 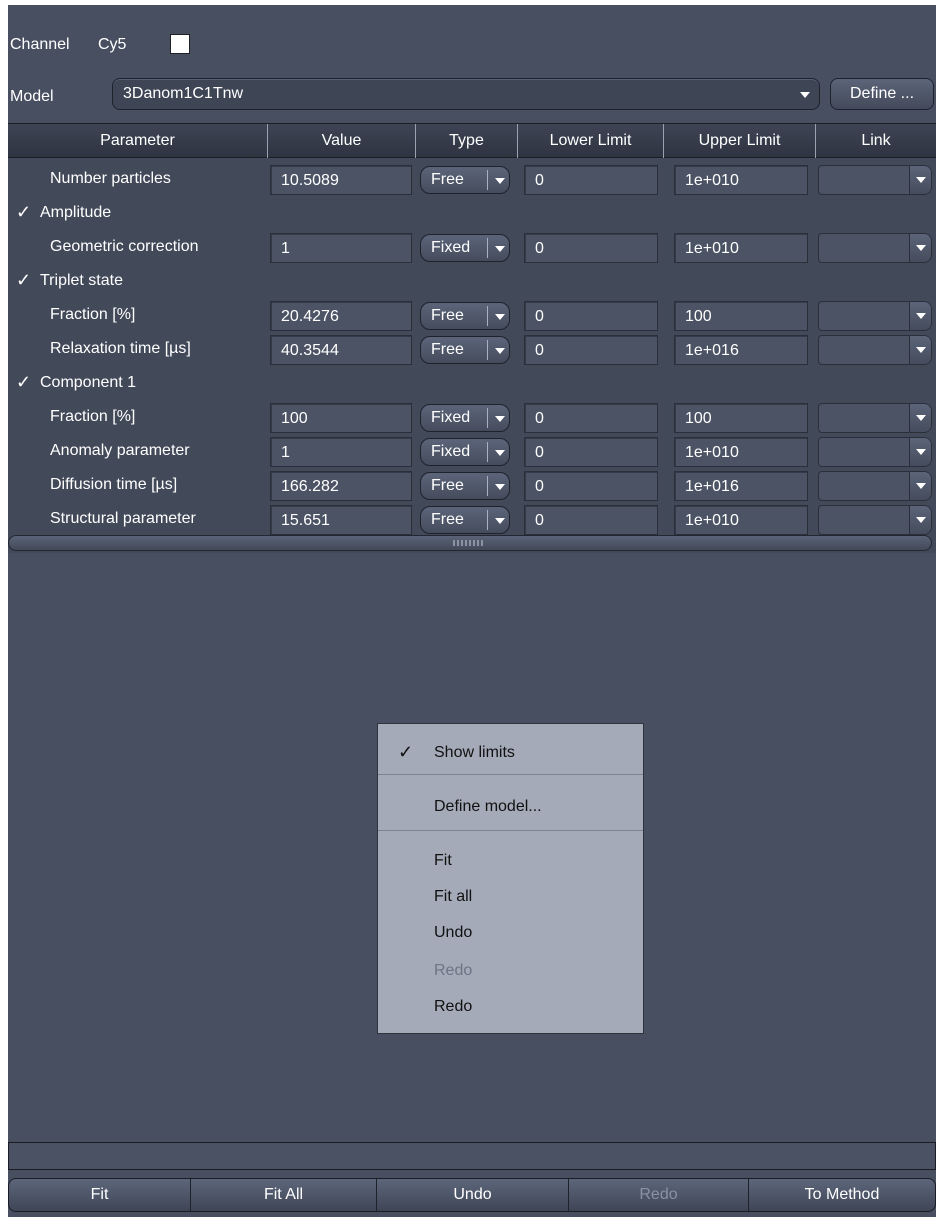 I want to click on fit-button: Fit, so click(x=100, y=1195).